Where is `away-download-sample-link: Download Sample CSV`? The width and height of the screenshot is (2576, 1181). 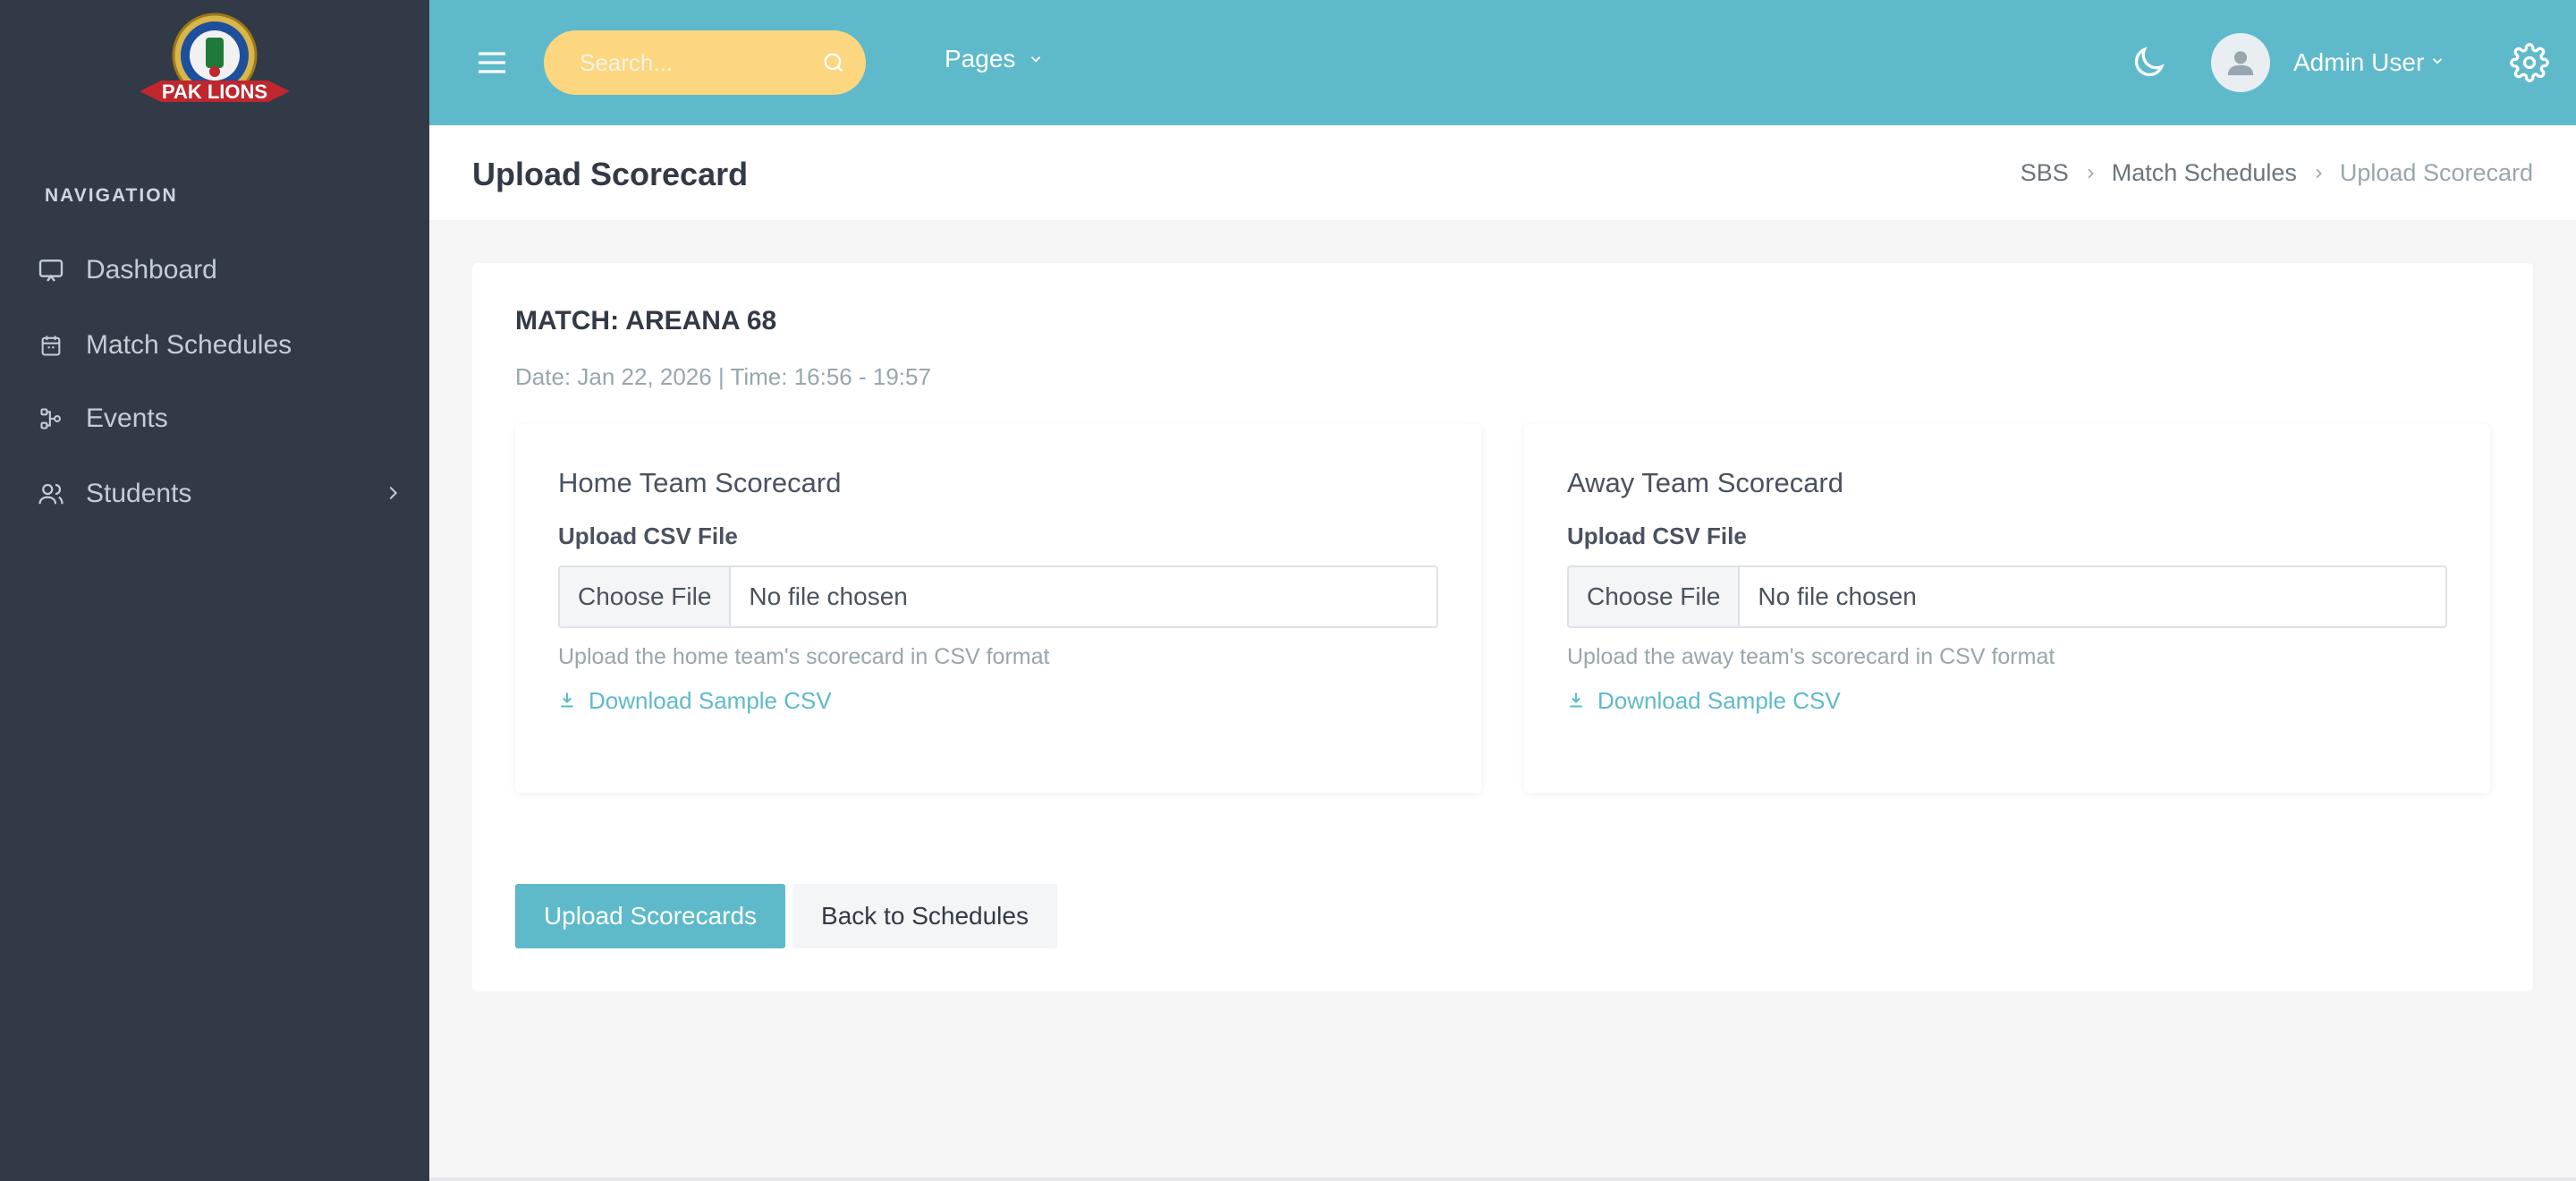 away-download-sample-link: Download Sample CSV is located at coordinates (1704, 701).